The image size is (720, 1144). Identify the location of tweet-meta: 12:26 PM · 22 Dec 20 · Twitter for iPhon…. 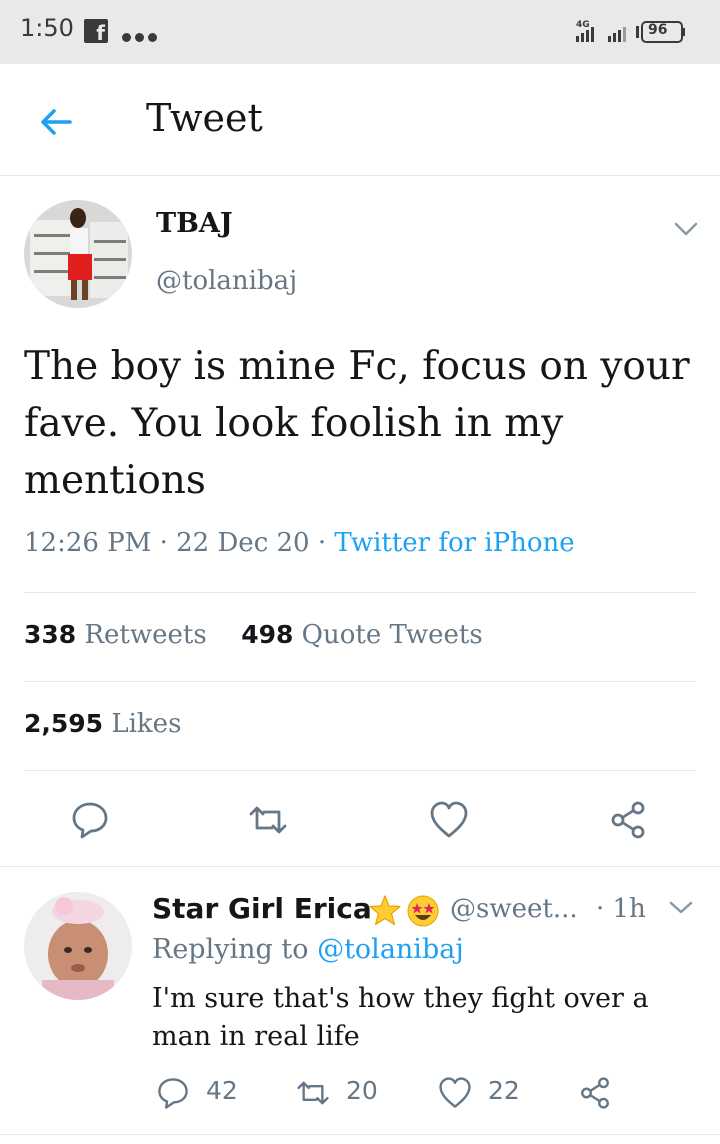
(299, 543).